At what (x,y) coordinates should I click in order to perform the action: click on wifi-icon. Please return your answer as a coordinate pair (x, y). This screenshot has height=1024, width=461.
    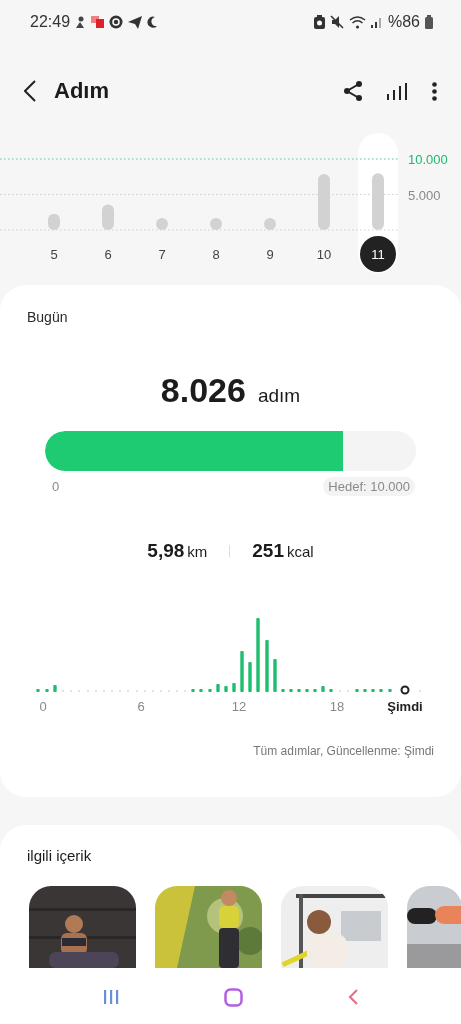
    Looking at the image, I should click on (357, 22).